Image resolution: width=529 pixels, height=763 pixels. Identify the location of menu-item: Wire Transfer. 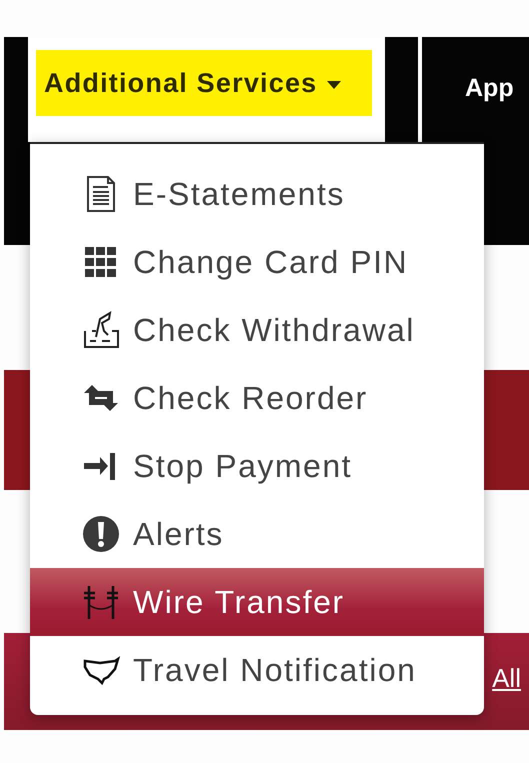
(257, 602).